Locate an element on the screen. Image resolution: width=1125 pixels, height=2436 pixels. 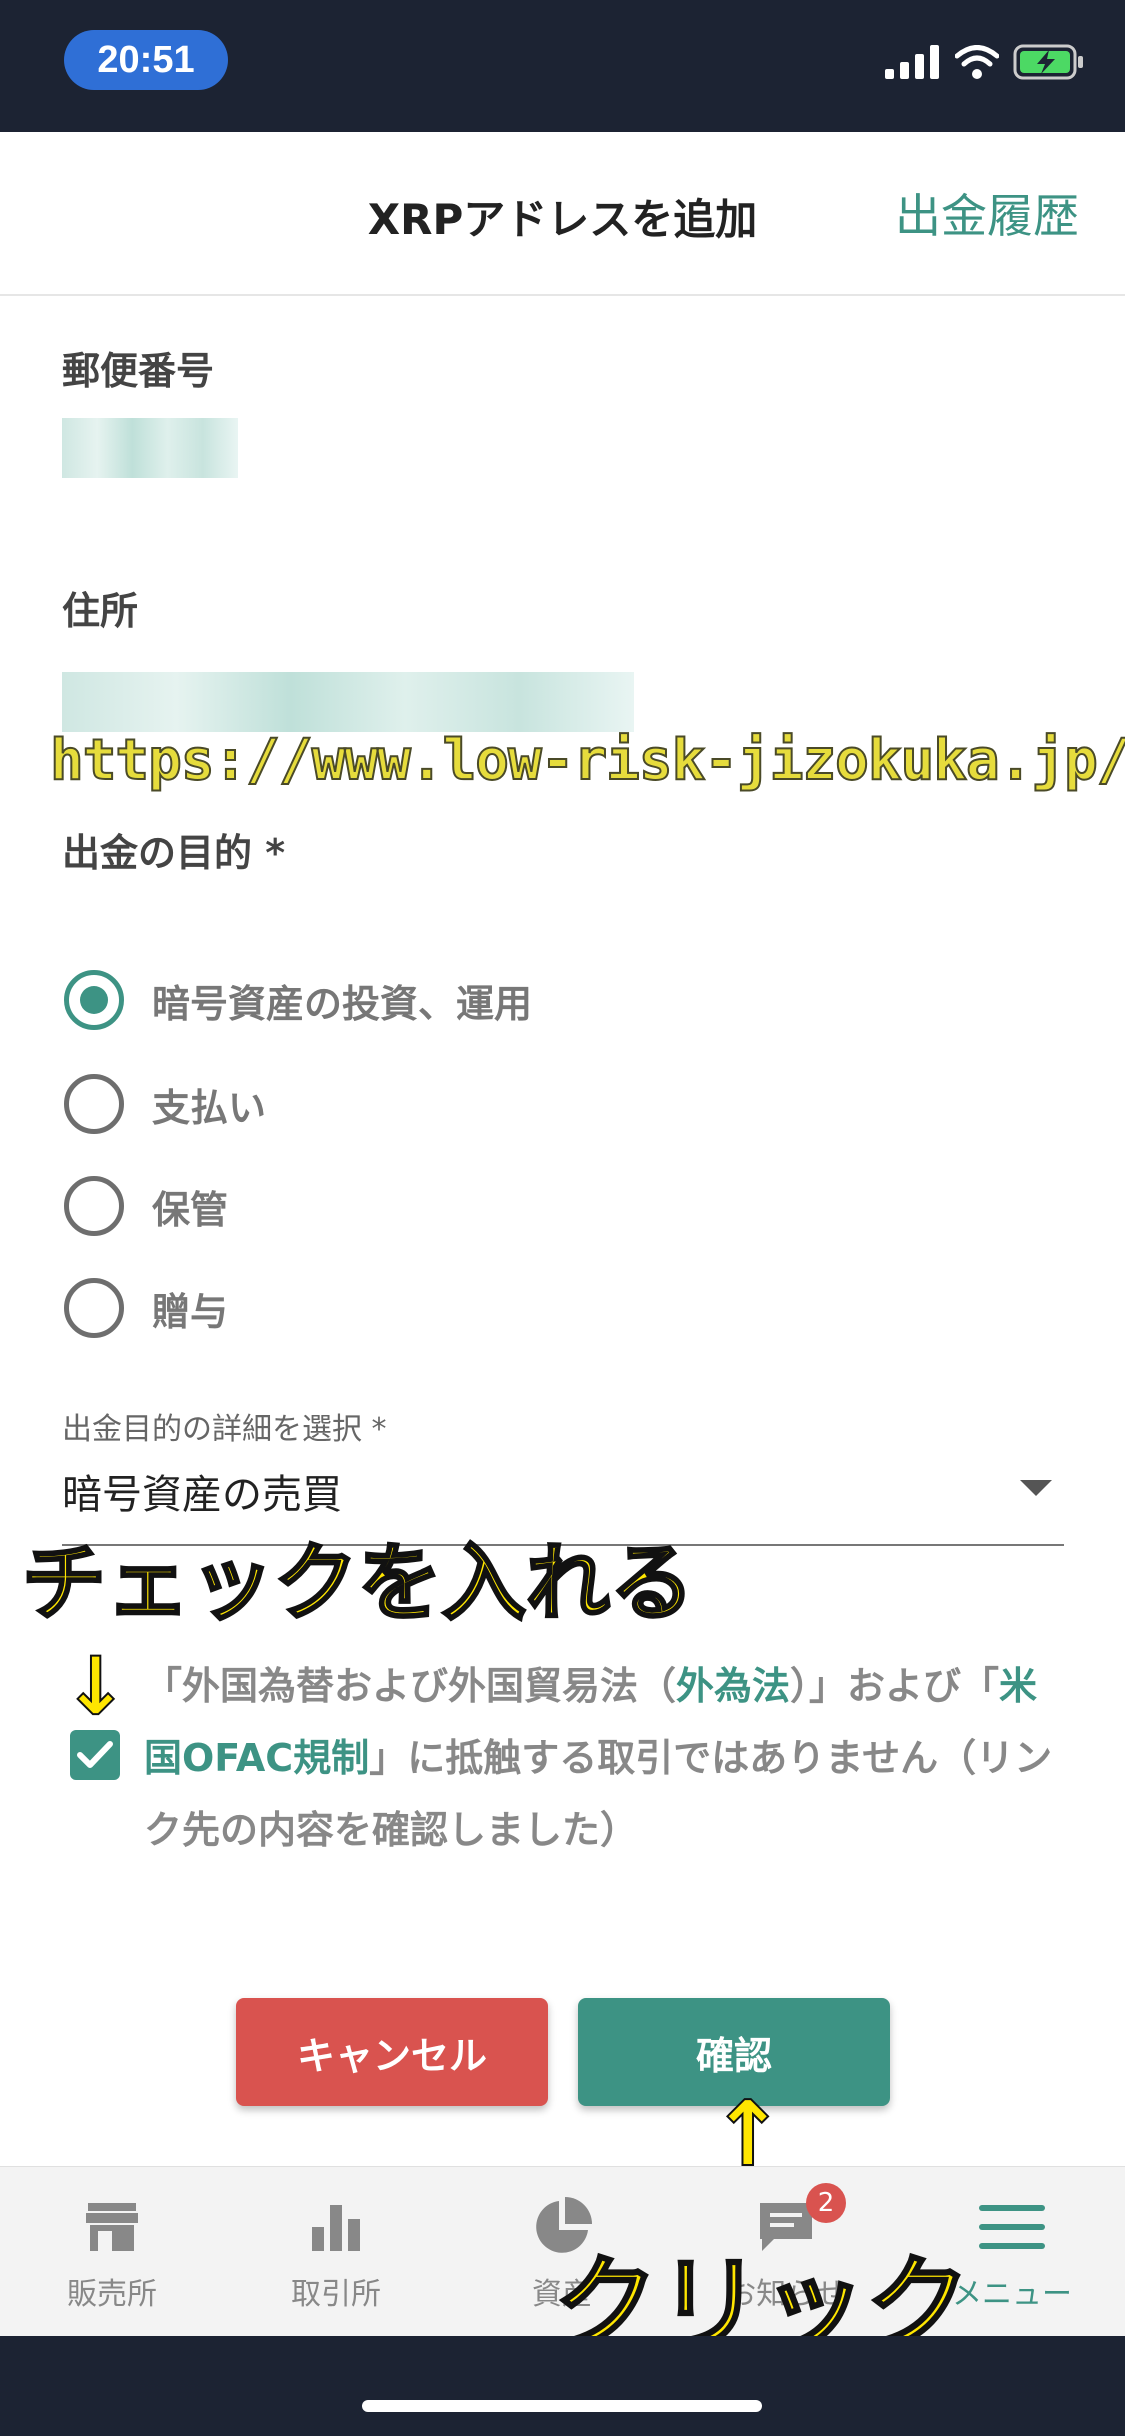
purpose-option-label: 支払い is located at coordinates (209, 1107).